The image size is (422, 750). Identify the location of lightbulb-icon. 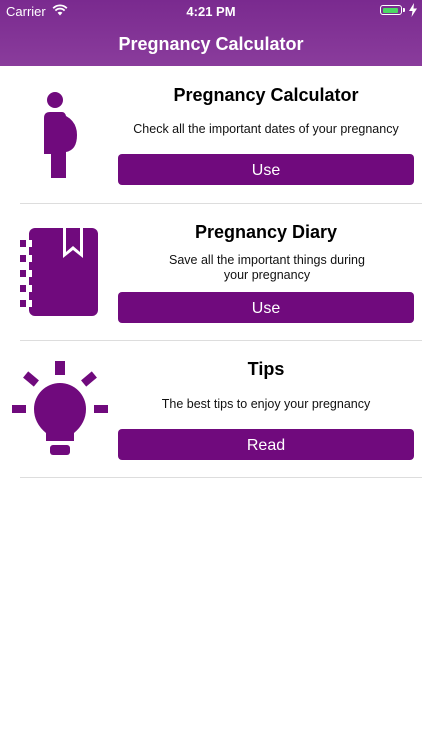
(60, 408).